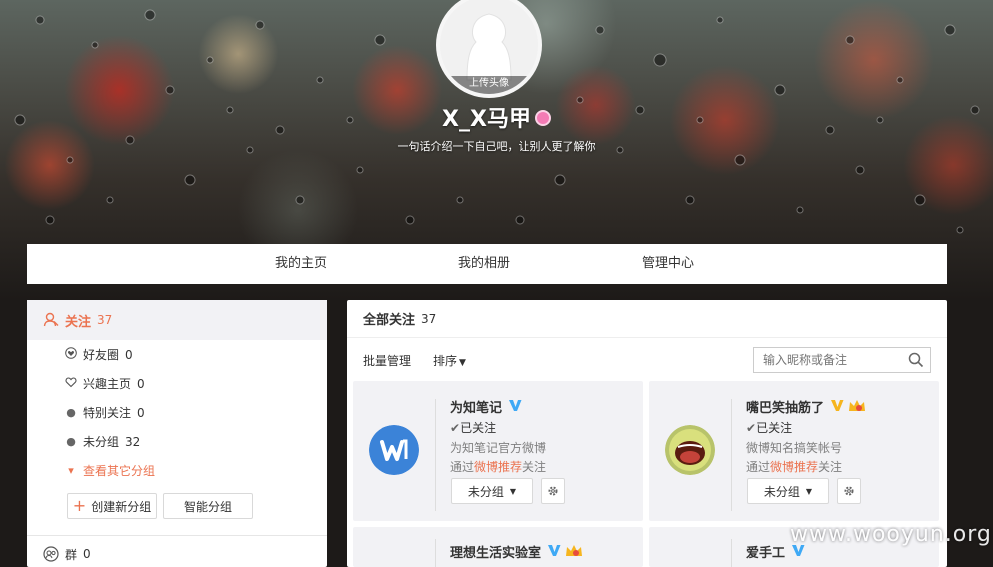 This screenshot has width=993, height=567. What do you see at coordinates (71, 354) in the screenshot?
I see `heart-circle-icon` at bounding box center [71, 354].